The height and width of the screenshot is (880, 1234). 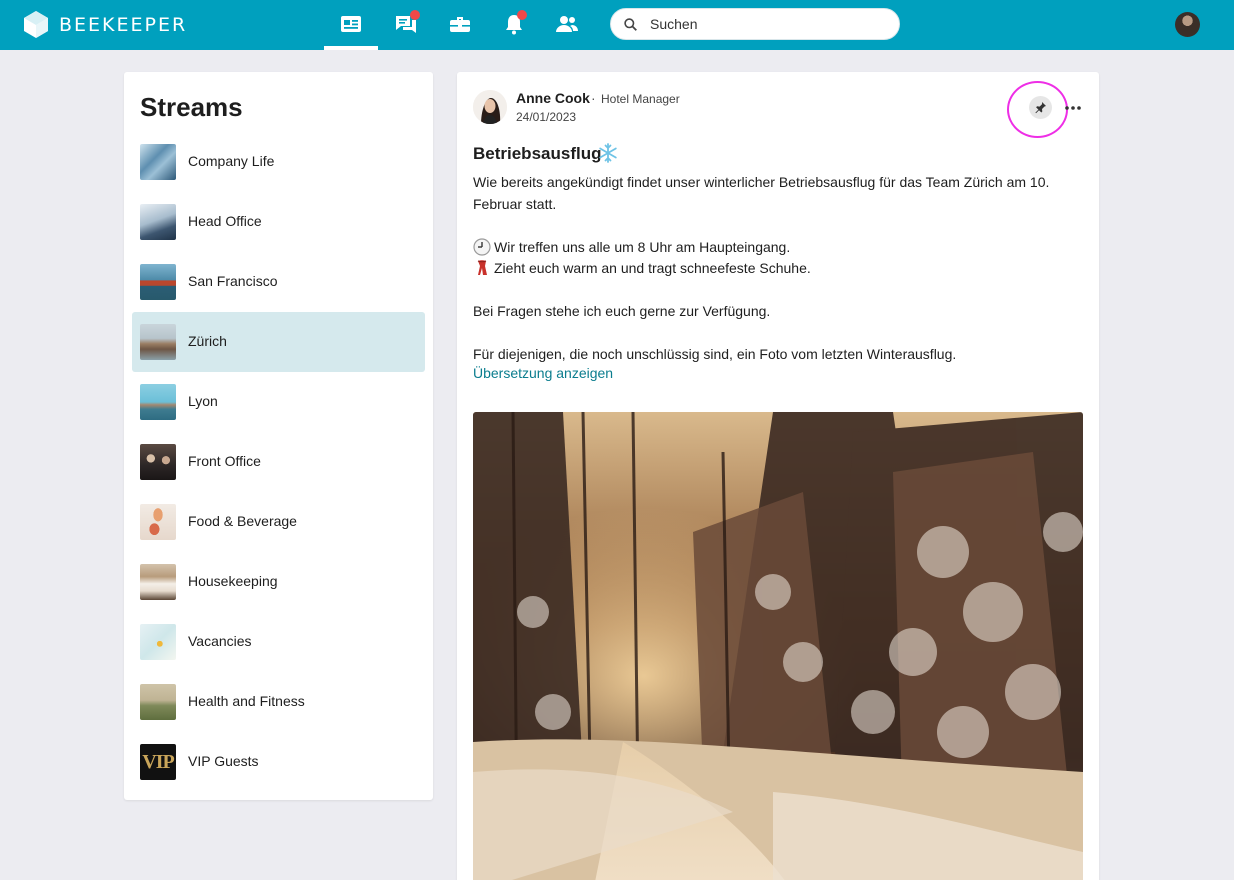 What do you see at coordinates (770, 24) in the screenshot?
I see `search-input` at bounding box center [770, 24].